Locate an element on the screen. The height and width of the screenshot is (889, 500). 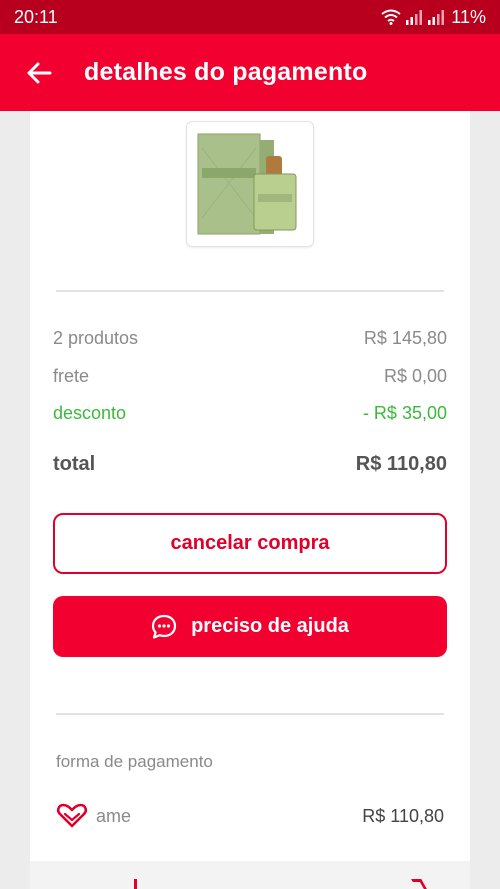
status-time: 20:11 is located at coordinates (36, 16).